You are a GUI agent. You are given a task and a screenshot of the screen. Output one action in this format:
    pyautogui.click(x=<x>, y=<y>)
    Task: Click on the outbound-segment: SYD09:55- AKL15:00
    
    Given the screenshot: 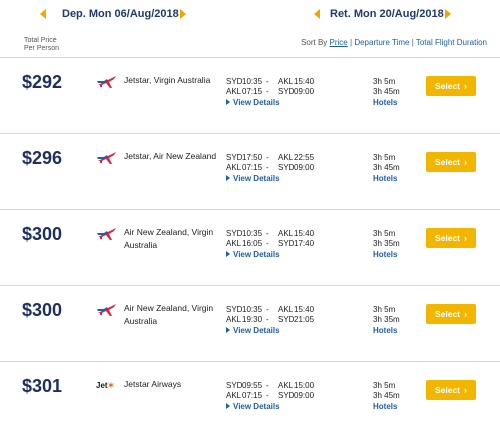 What is the action you would take?
    pyautogui.click(x=270, y=385)
    